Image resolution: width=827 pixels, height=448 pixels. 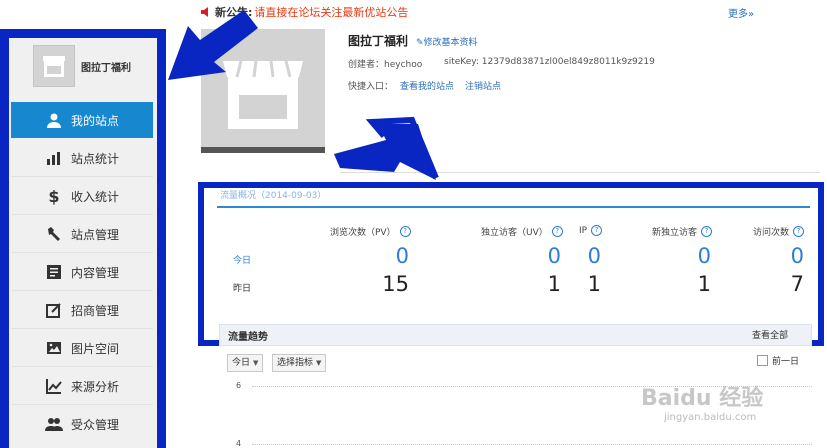 What do you see at coordinates (95, 196) in the screenshot?
I see `sidebar-item-label: 收入统计` at bounding box center [95, 196].